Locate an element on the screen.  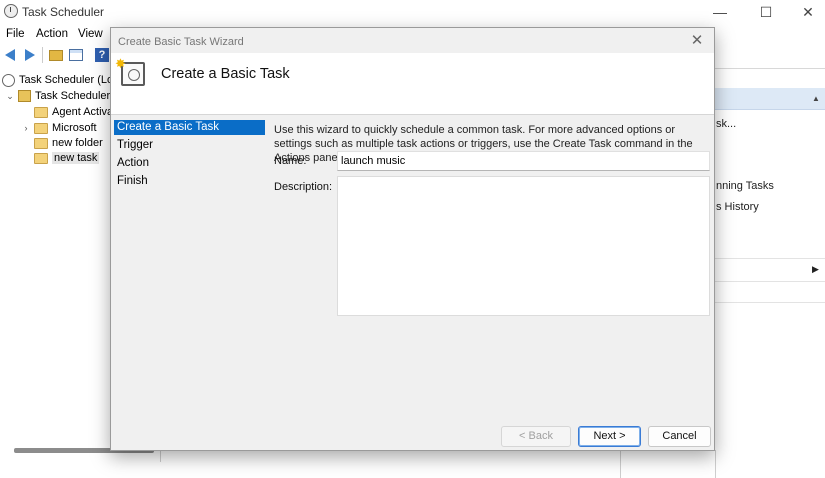
minimize-button: — is located at coordinates (720, 12).